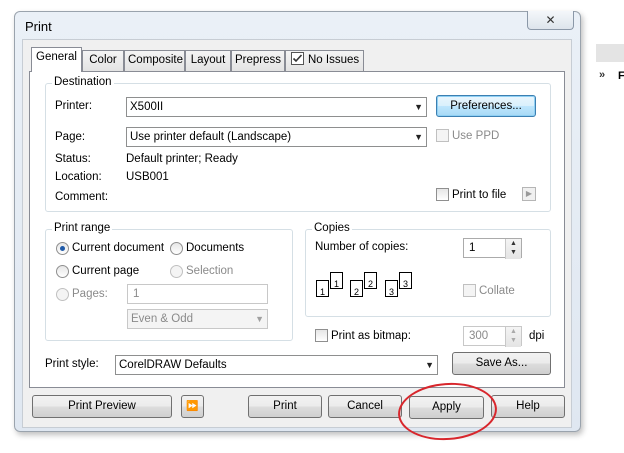 This screenshot has width=624, height=453. I want to click on current-document-radio, so click(62, 248).